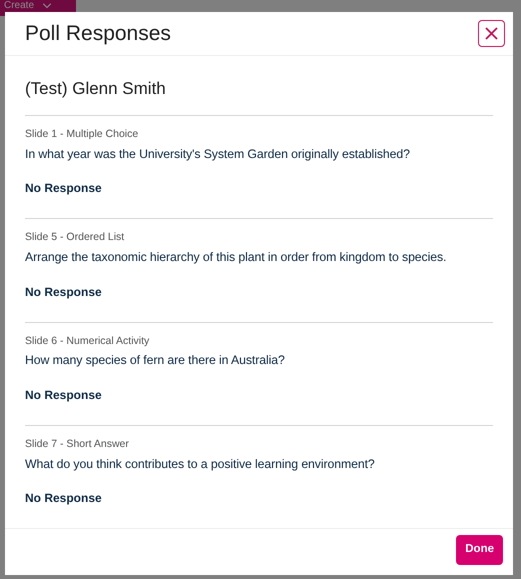 The image size is (521, 579). Describe the element at coordinates (47, 6) in the screenshot. I see `chevron-down-icon` at that location.